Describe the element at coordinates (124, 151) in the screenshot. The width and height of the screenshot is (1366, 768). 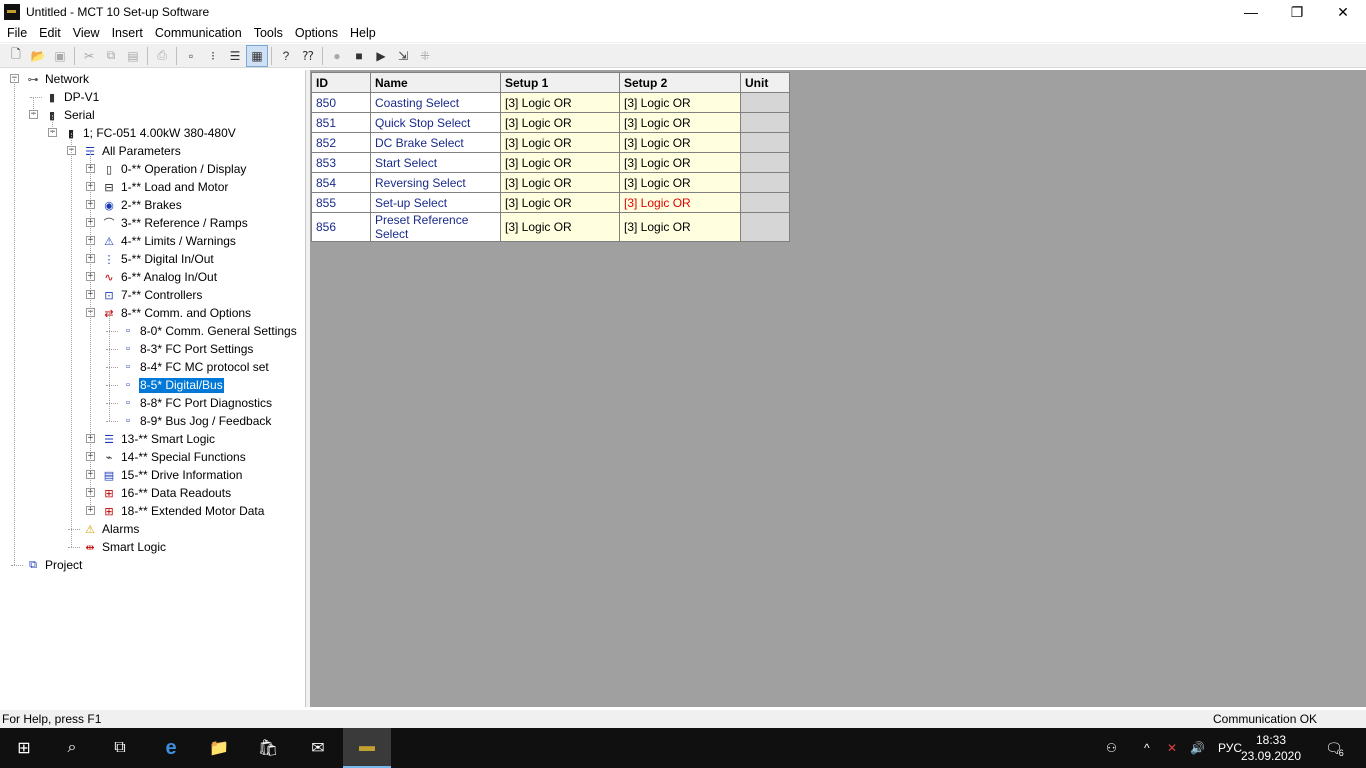
I see `tree-item: − ☰ All Parameters` at that location.